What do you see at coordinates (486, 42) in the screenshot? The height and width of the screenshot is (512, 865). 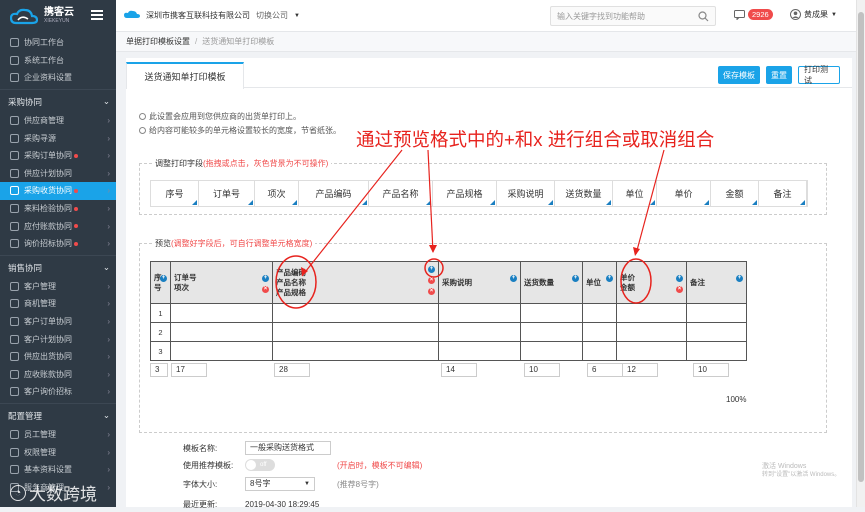 I see `breadcrumb: 单据打印模板设置 / 送货通知单打印模板` at bounding box center [486, 42].